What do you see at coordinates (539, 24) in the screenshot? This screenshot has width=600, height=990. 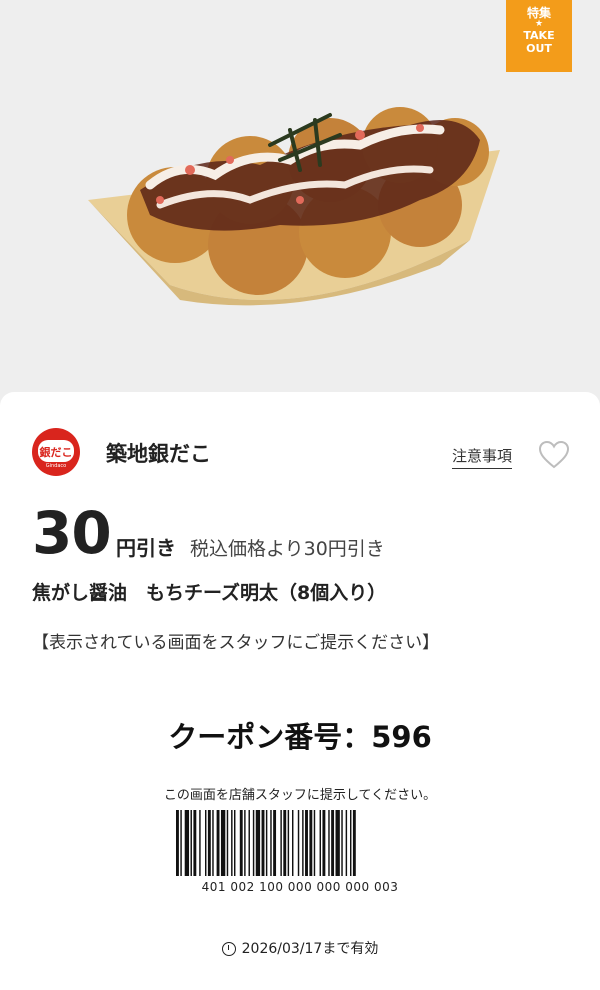 I see `star-icon: ★` at bounding box center [539, 24].